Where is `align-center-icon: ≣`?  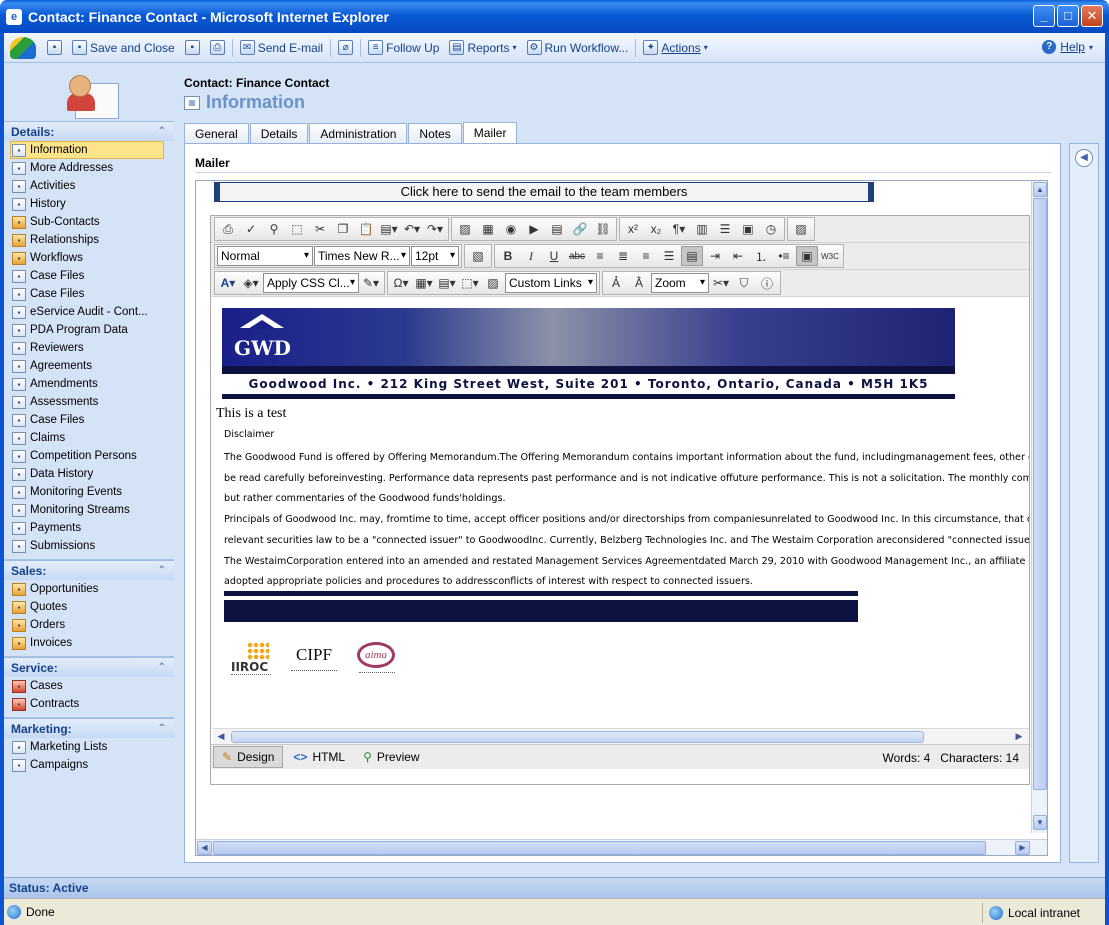
align-center-icon: ≣ is located at coordinates (623, 256).